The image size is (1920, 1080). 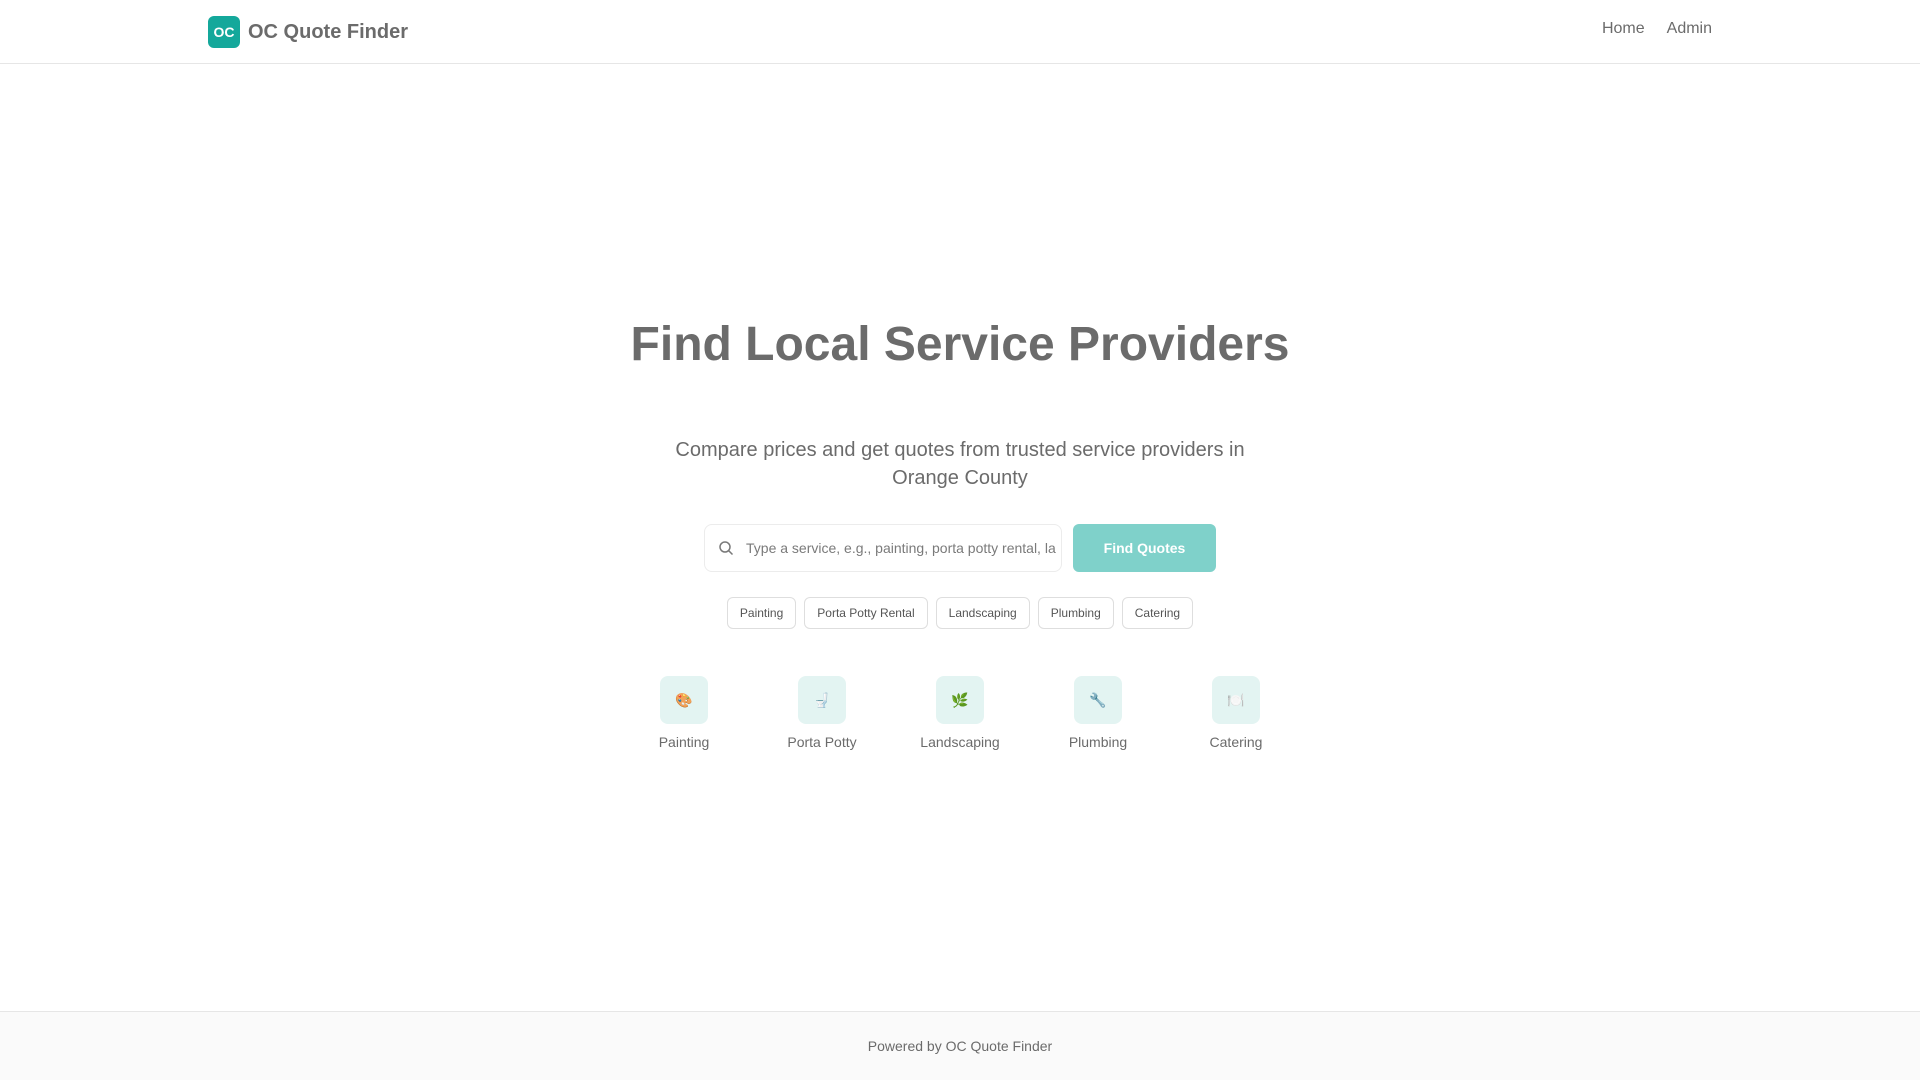 I want to click on top-navbar: OC OC Quote Finder Home Admin, so click(x=960, y=32).